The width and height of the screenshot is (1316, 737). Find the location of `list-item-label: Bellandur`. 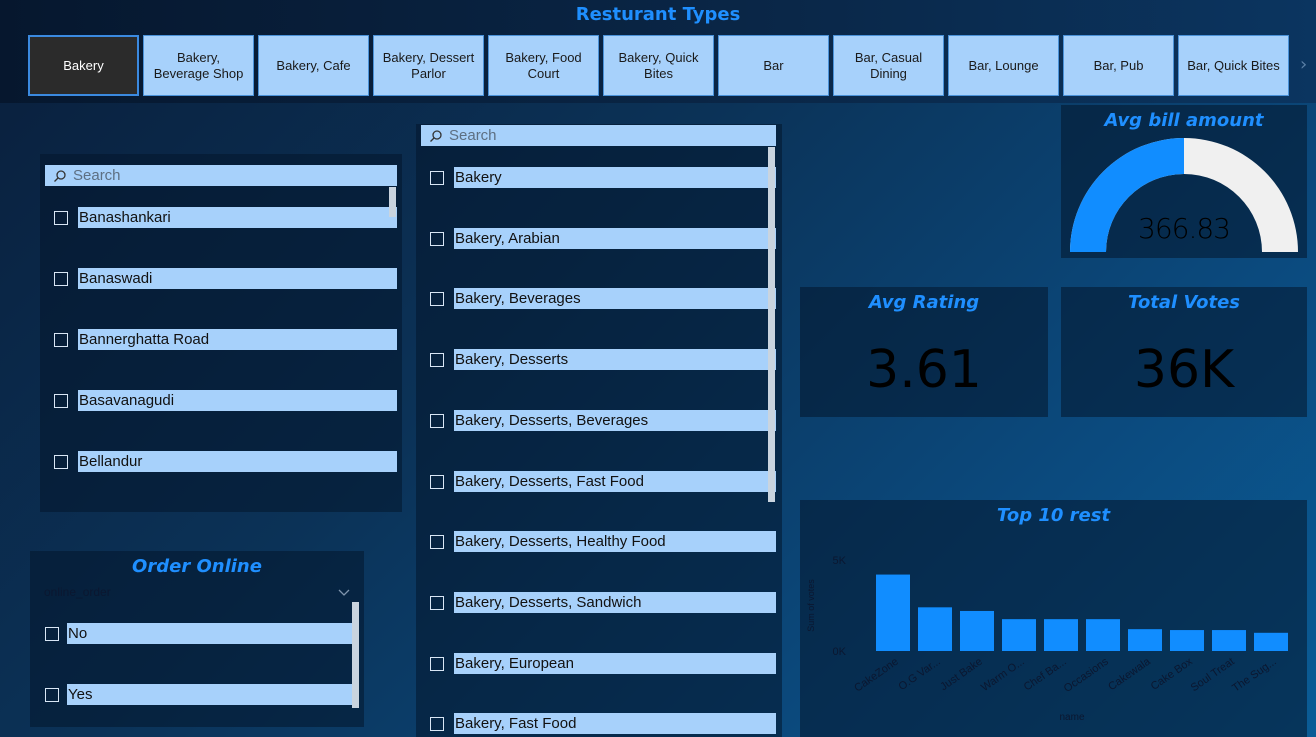

list-item-label: Bellandur is located at coordinates (237, 461).